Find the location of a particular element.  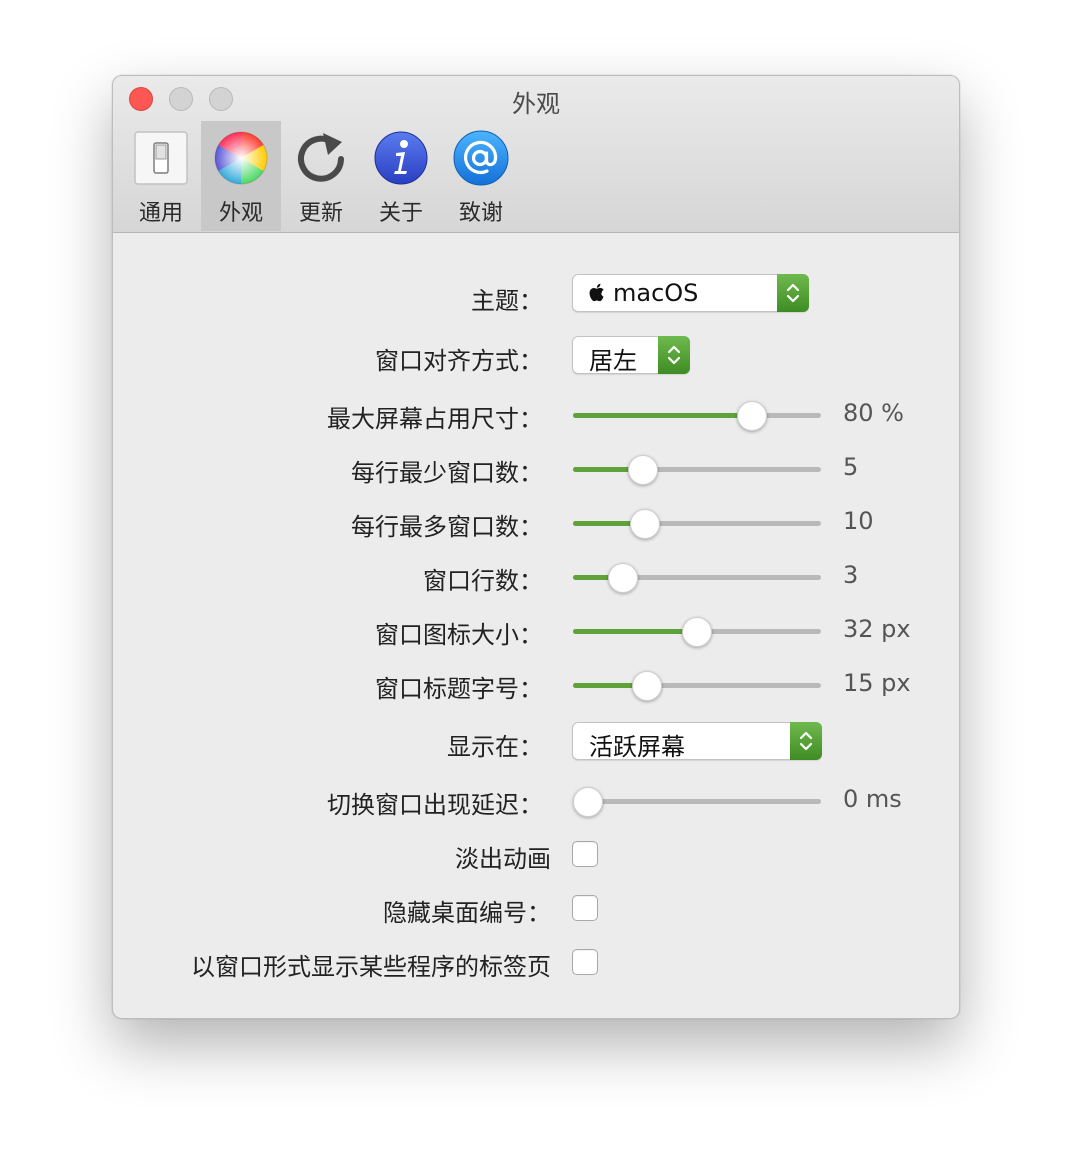

fade-animation-checkbox is located at coordinates (585, 854).